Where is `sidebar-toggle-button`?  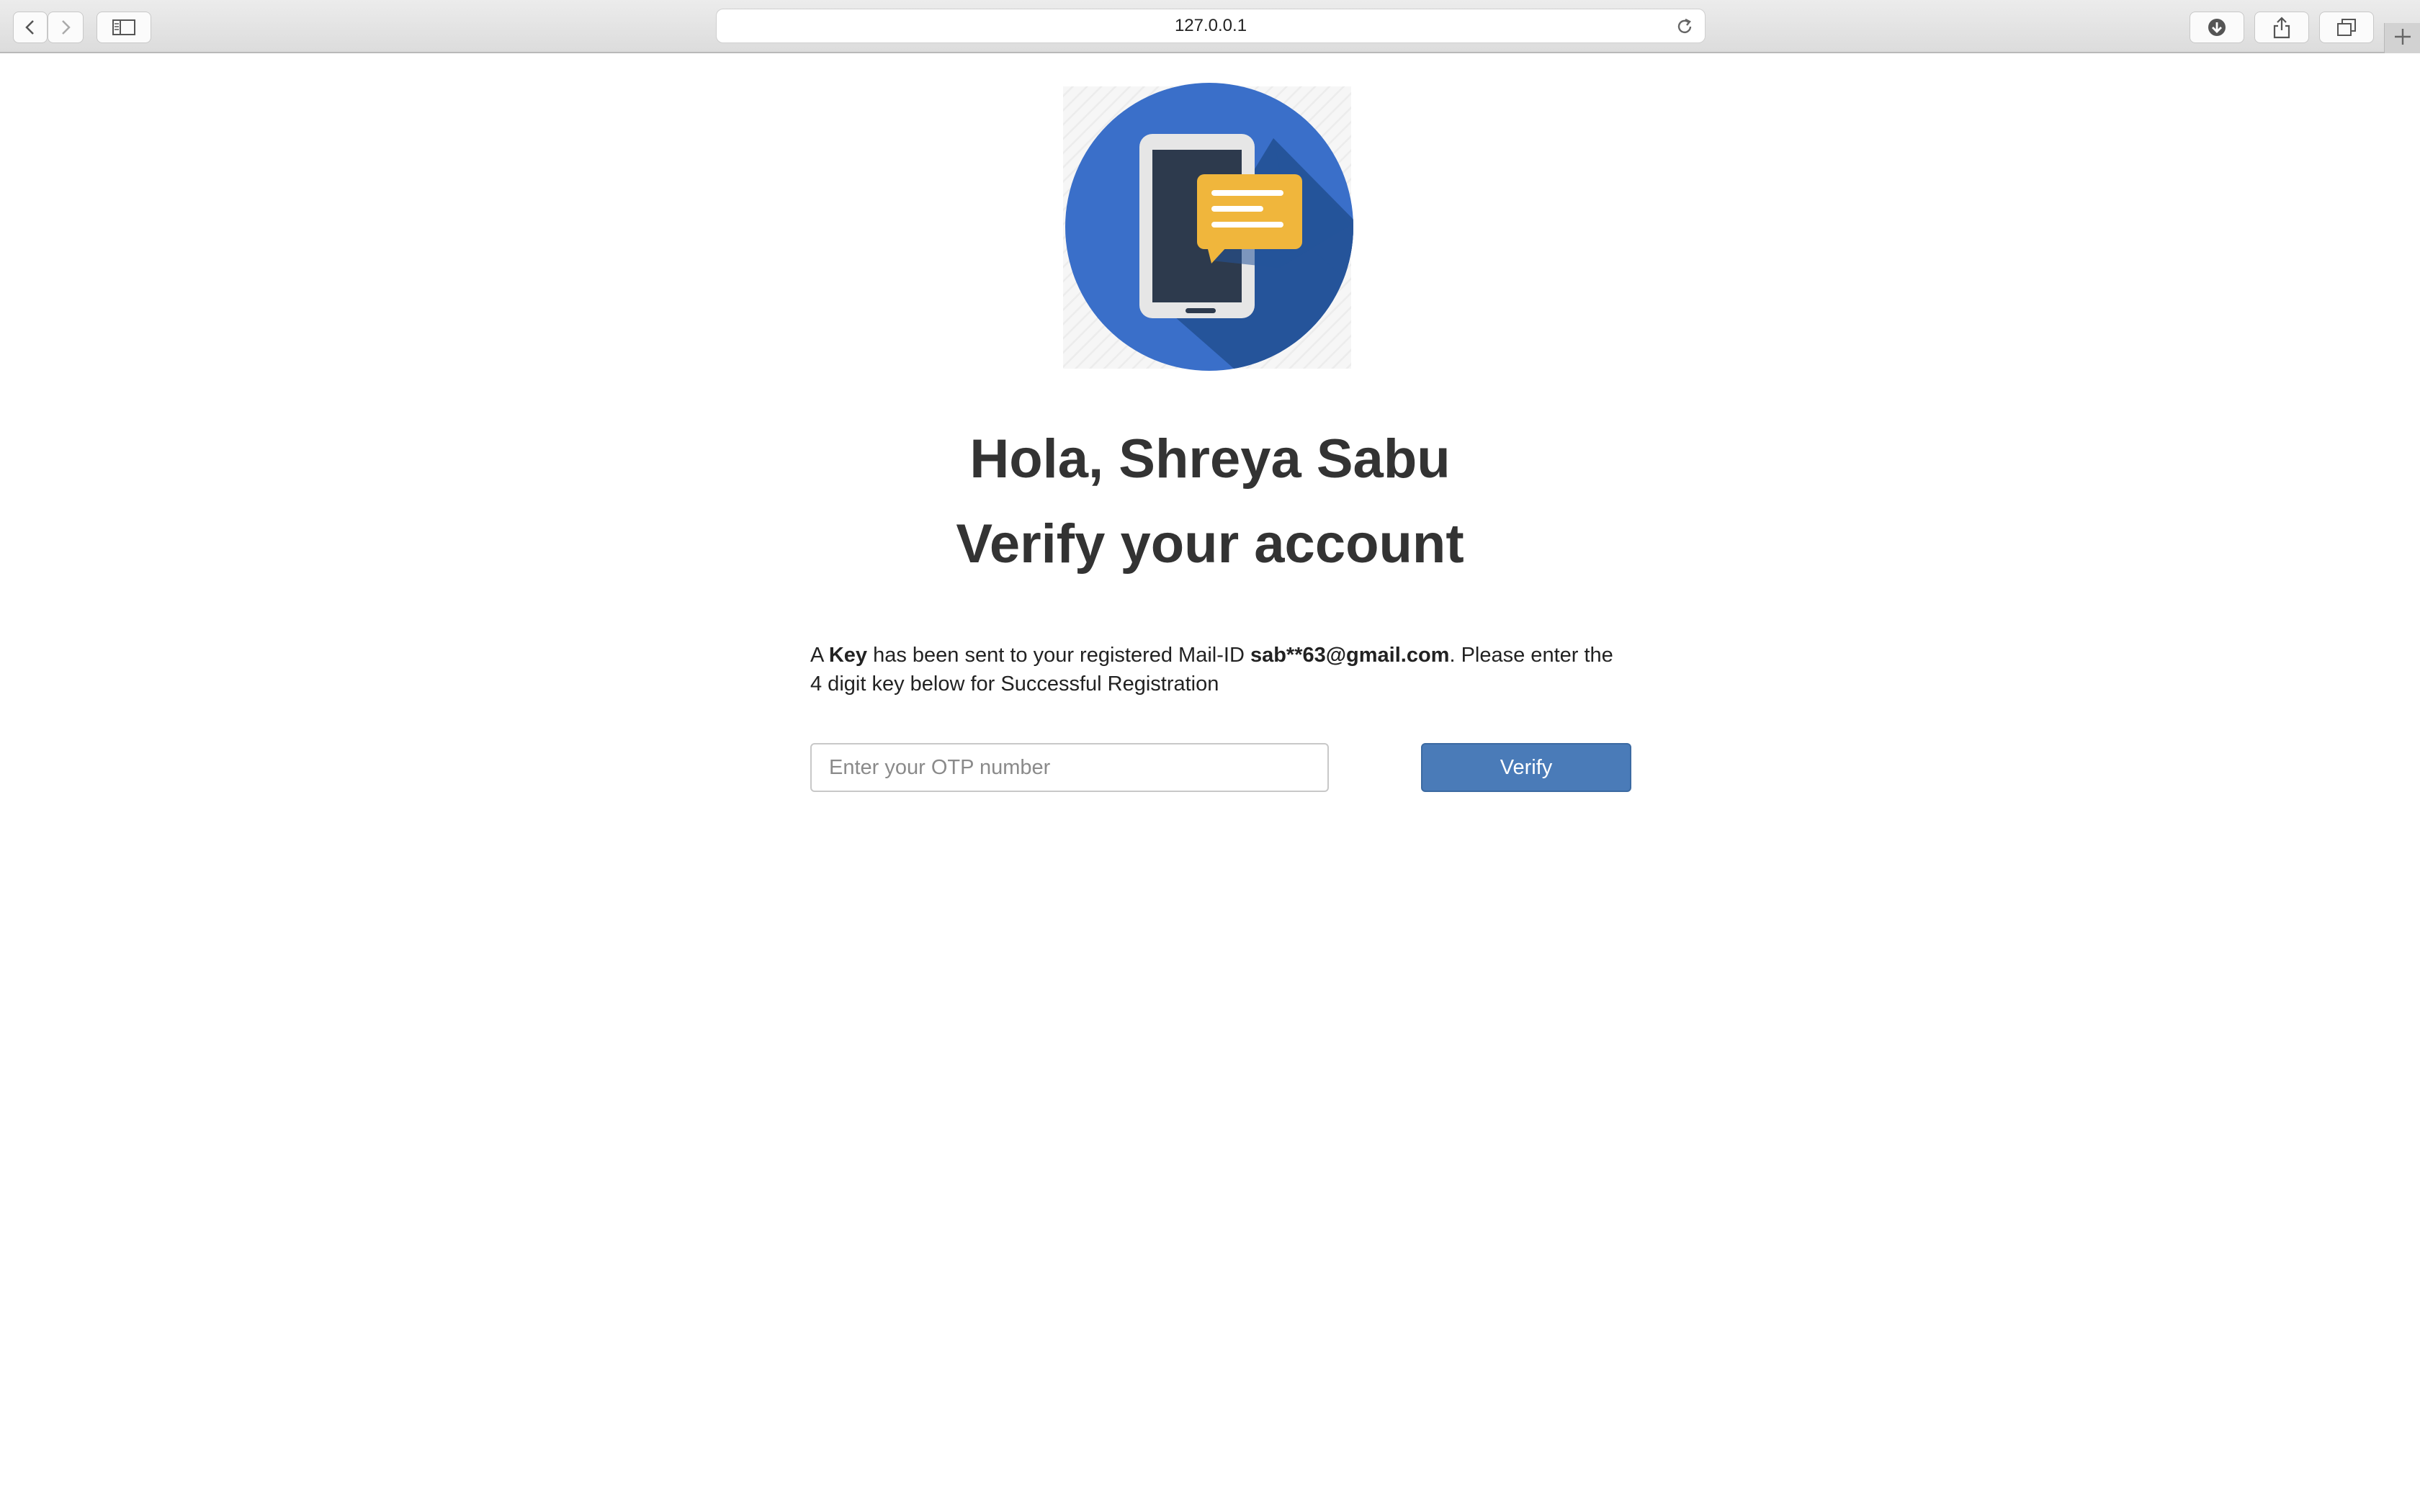 sidebar-toggle-button is located at coordinates (124, 27).